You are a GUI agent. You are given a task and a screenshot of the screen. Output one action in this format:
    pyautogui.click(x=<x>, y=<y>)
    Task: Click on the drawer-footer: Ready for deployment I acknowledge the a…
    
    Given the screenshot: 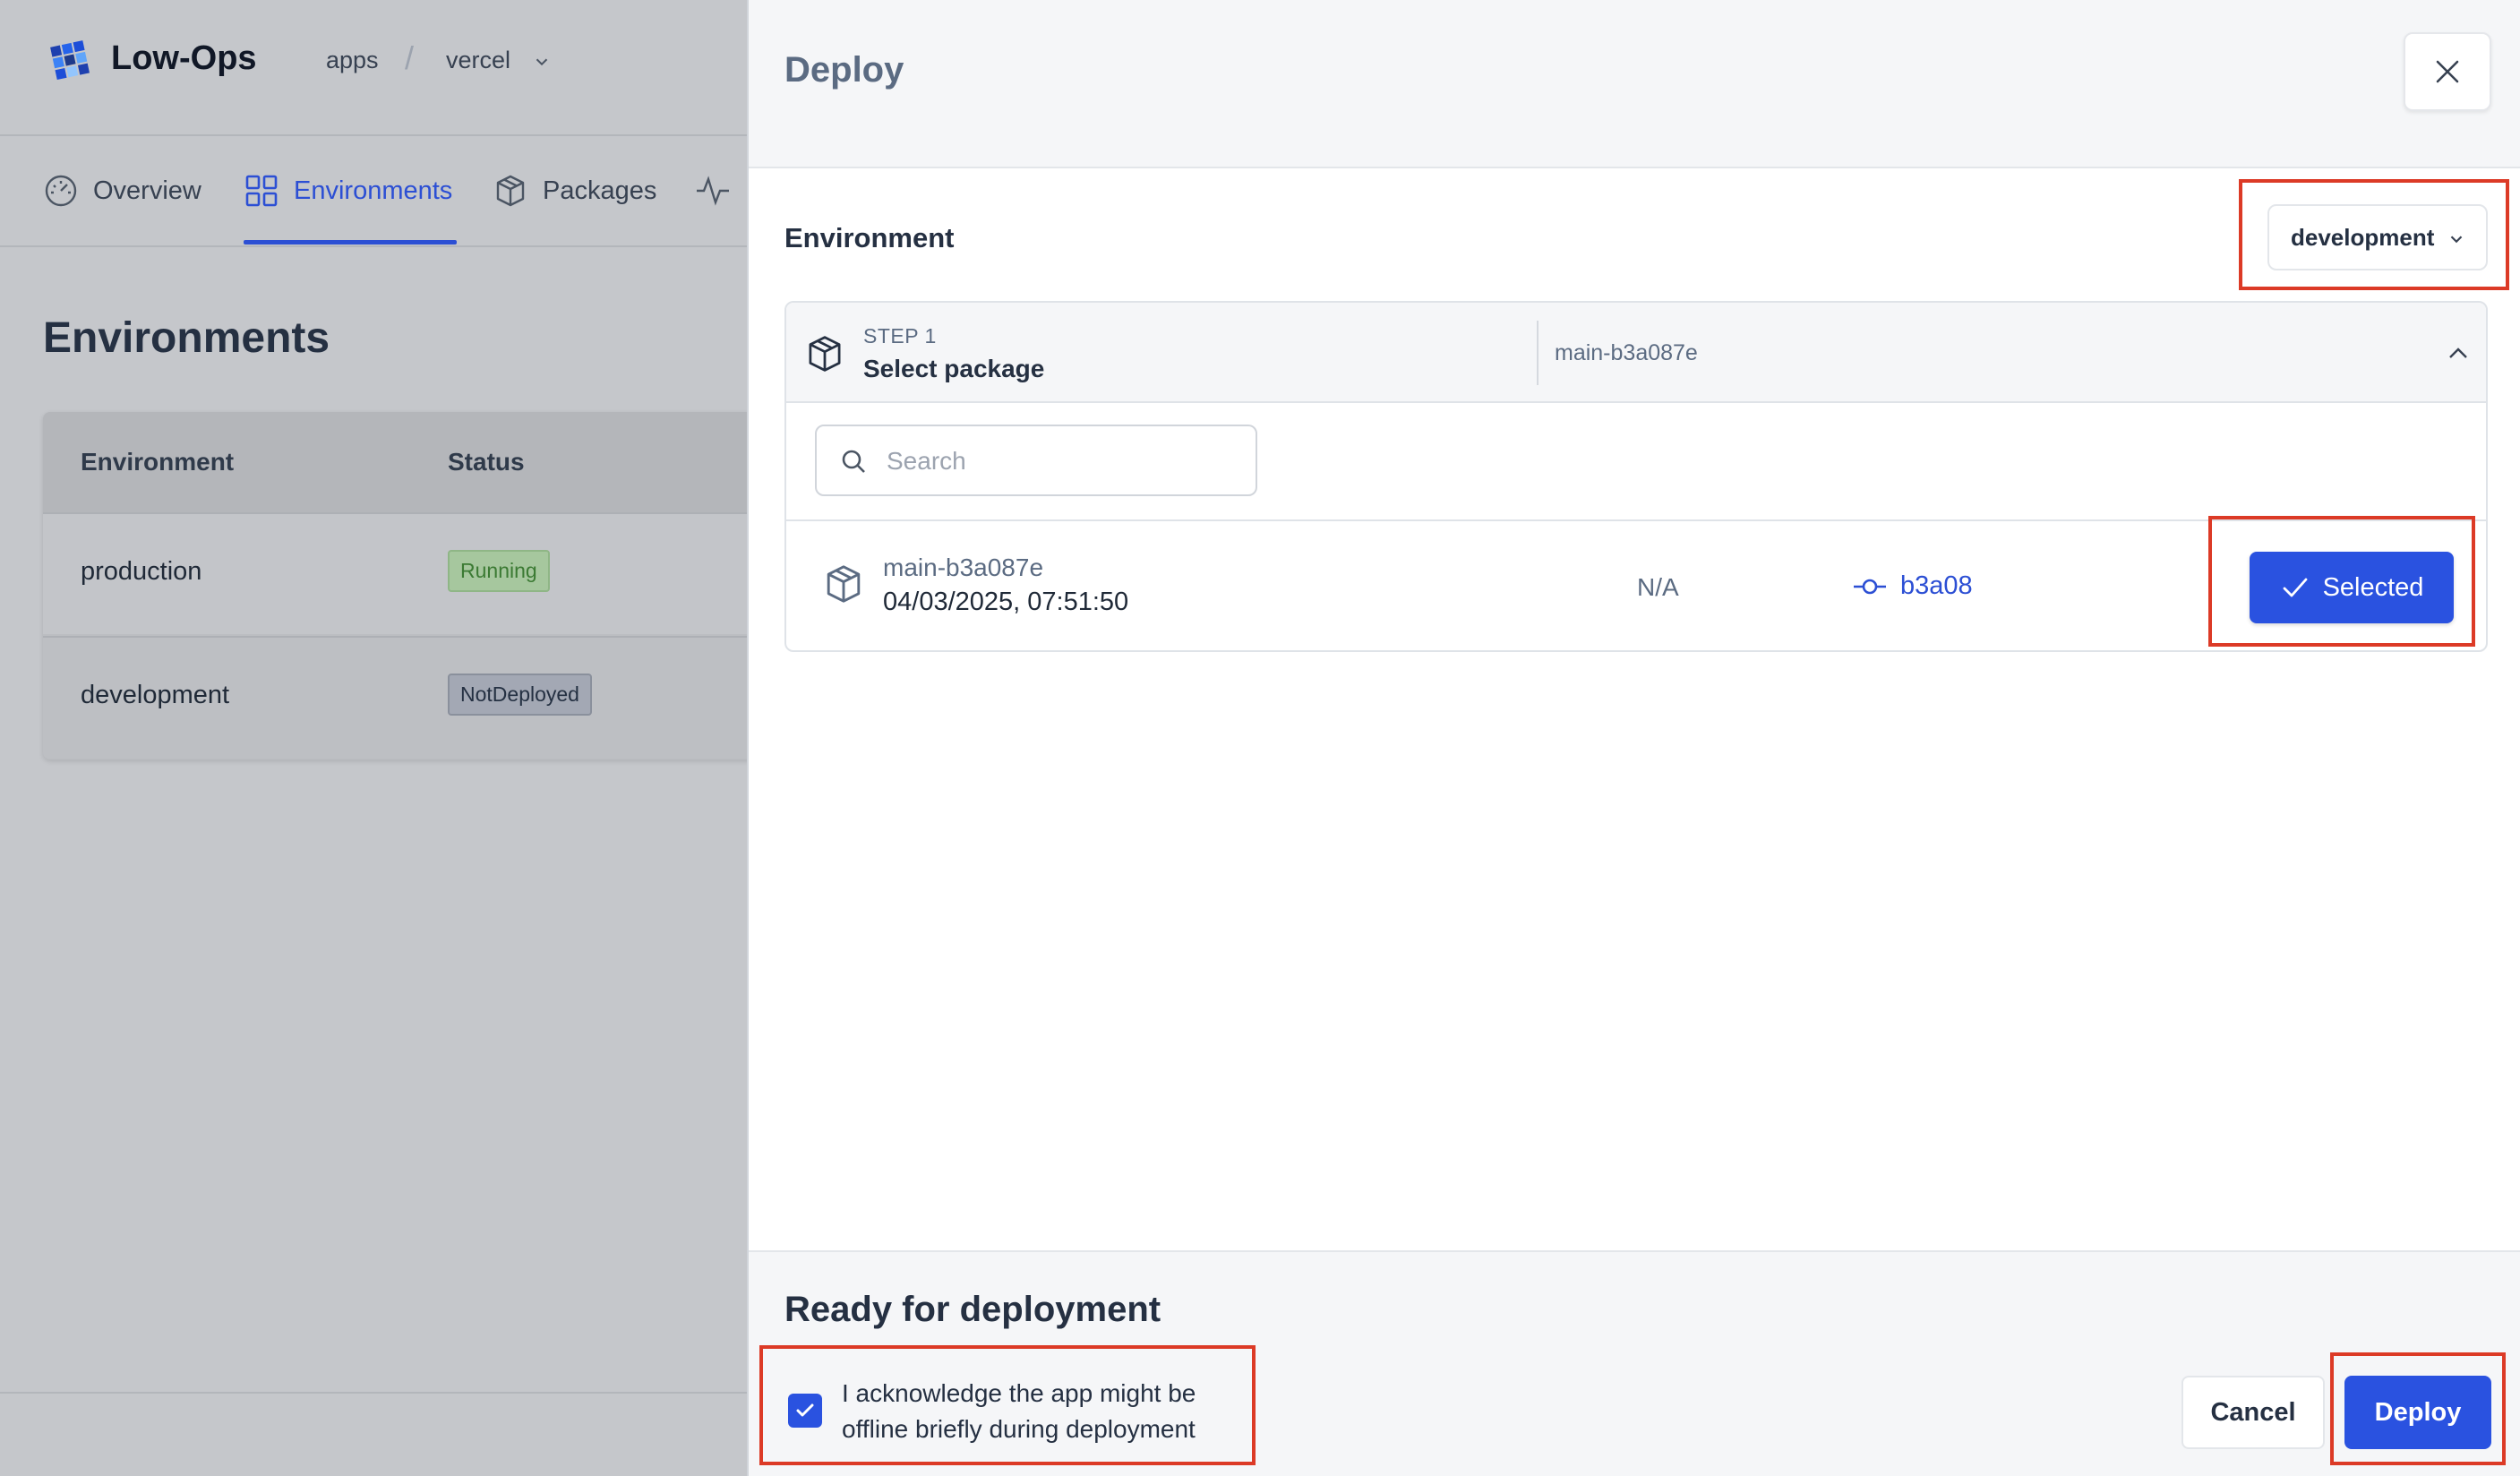 What is the action you would take?
    pyautogui.click(x=1634, y=1363)
    